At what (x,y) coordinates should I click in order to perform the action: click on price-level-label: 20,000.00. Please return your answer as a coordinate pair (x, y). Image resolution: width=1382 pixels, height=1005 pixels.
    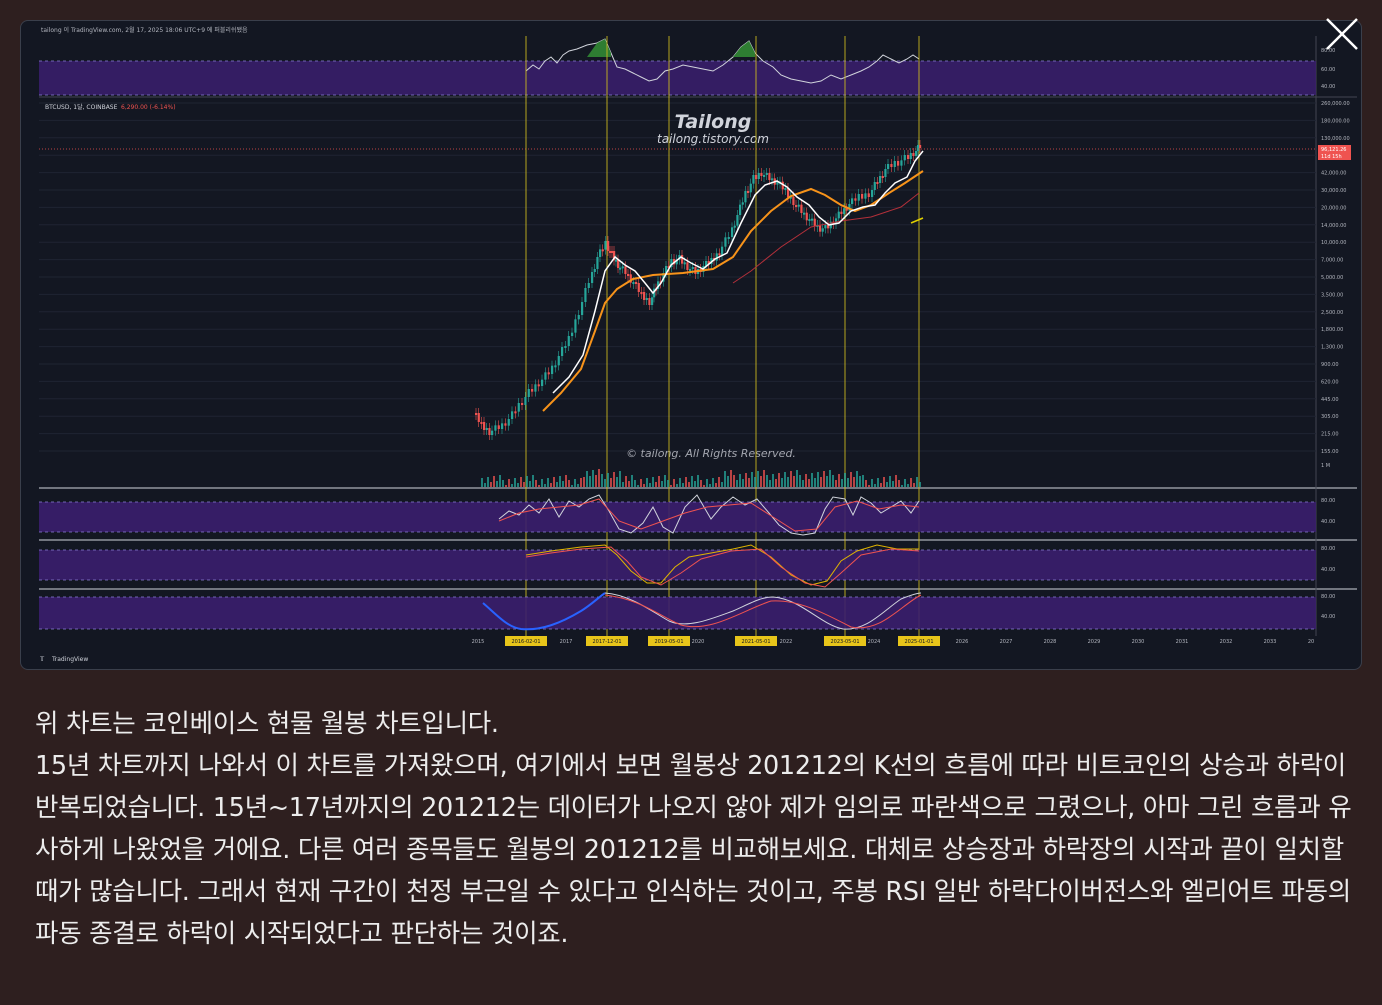
    Looking at the image, I should click on (1333, 208).